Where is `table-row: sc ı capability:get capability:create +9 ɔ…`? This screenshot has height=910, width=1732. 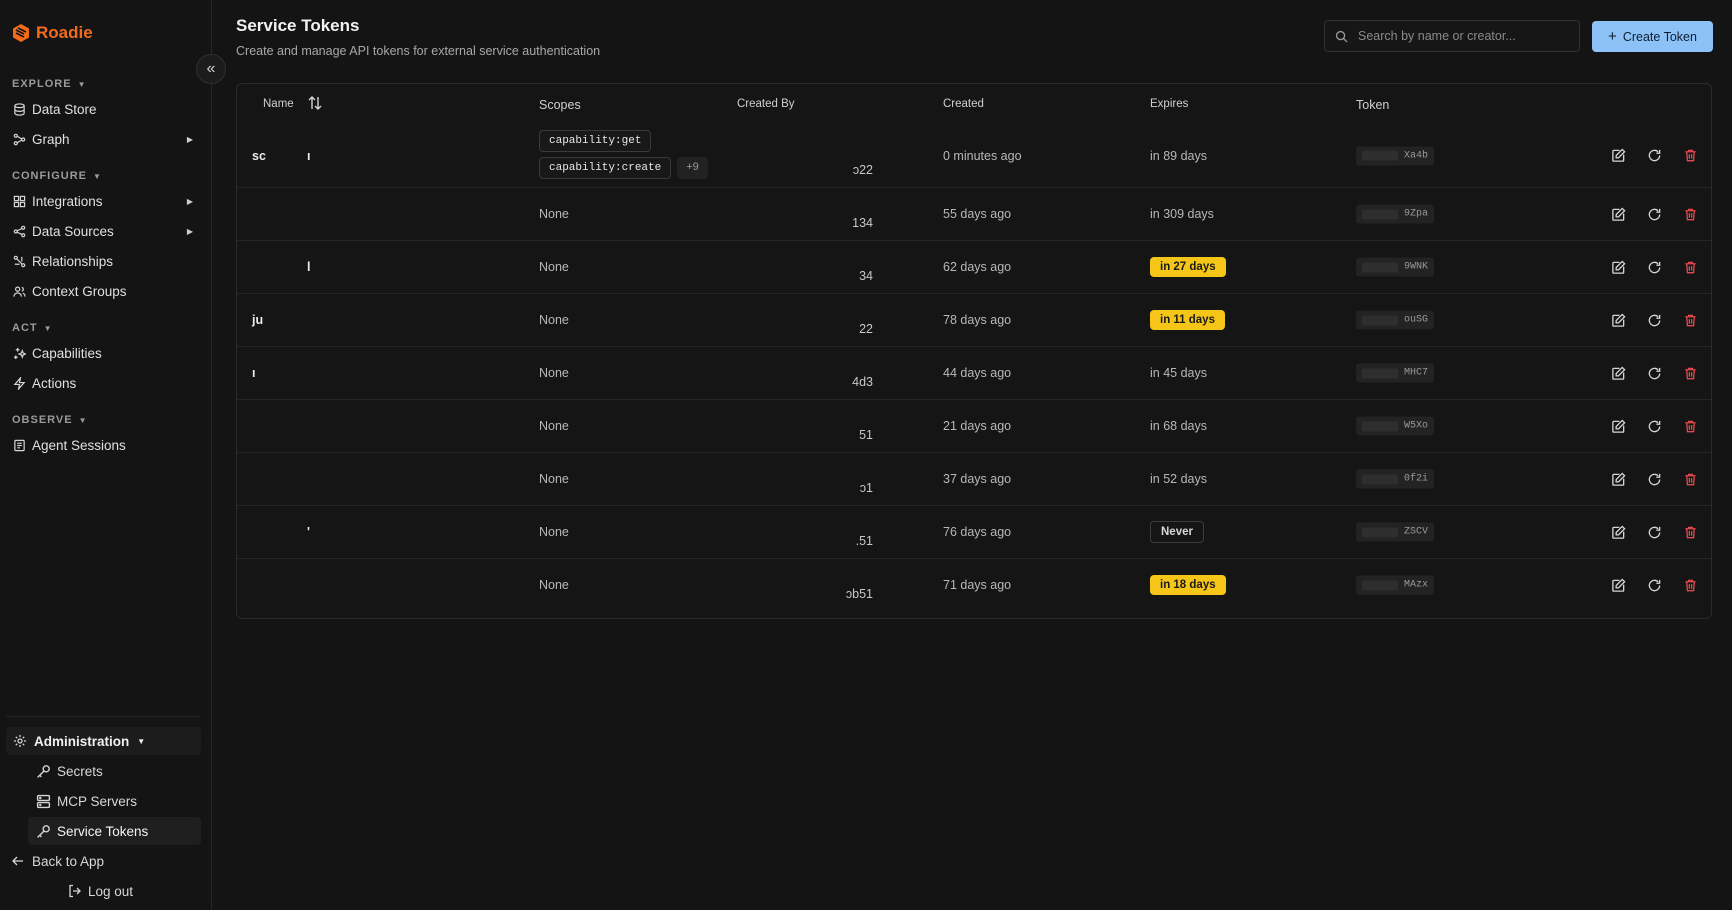 table-row: sc ı capability:get capability:create +9 ɔ… is located at coordinates (974, 155).